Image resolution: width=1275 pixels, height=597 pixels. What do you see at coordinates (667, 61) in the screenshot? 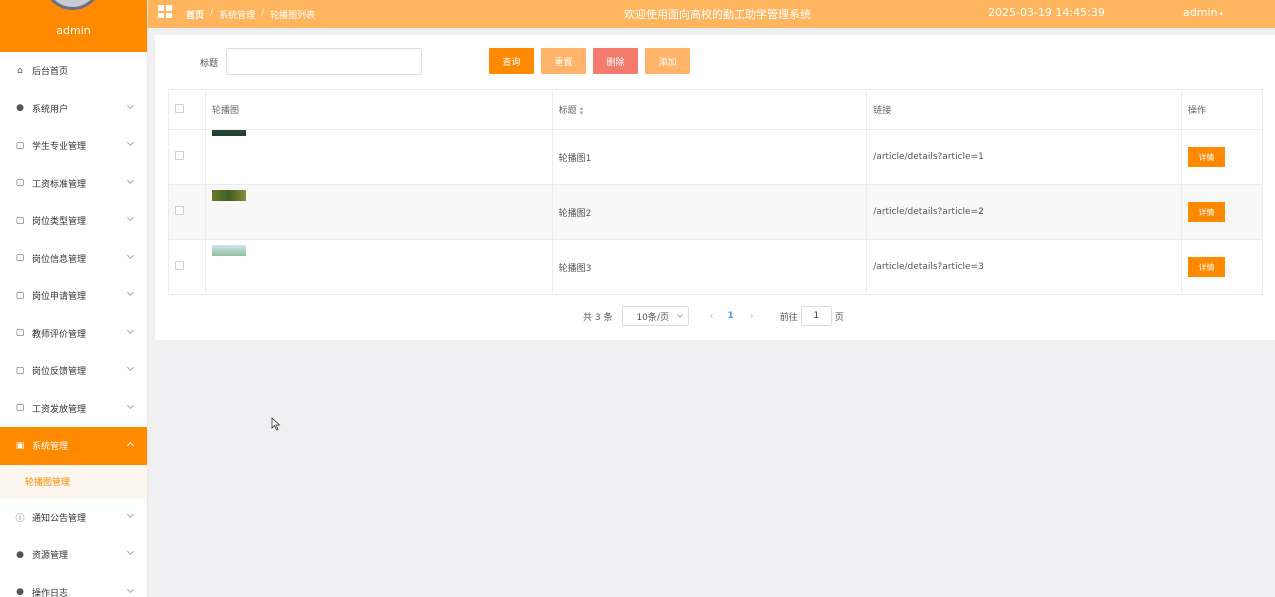
I see `add-button: 添加` at bounding box center [667, 61].